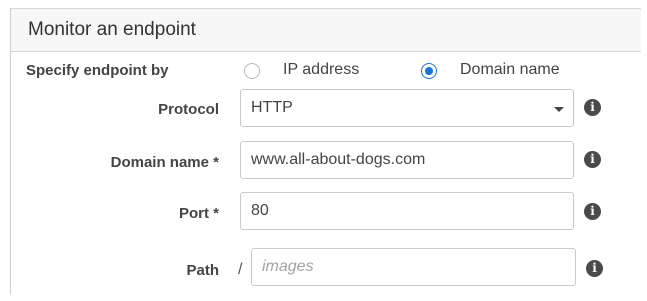 The width and height of the screenshot is (647, 301). Describe the element at coordinates (202, 270) in the screenshot. I see `path-label: Path` at that location.